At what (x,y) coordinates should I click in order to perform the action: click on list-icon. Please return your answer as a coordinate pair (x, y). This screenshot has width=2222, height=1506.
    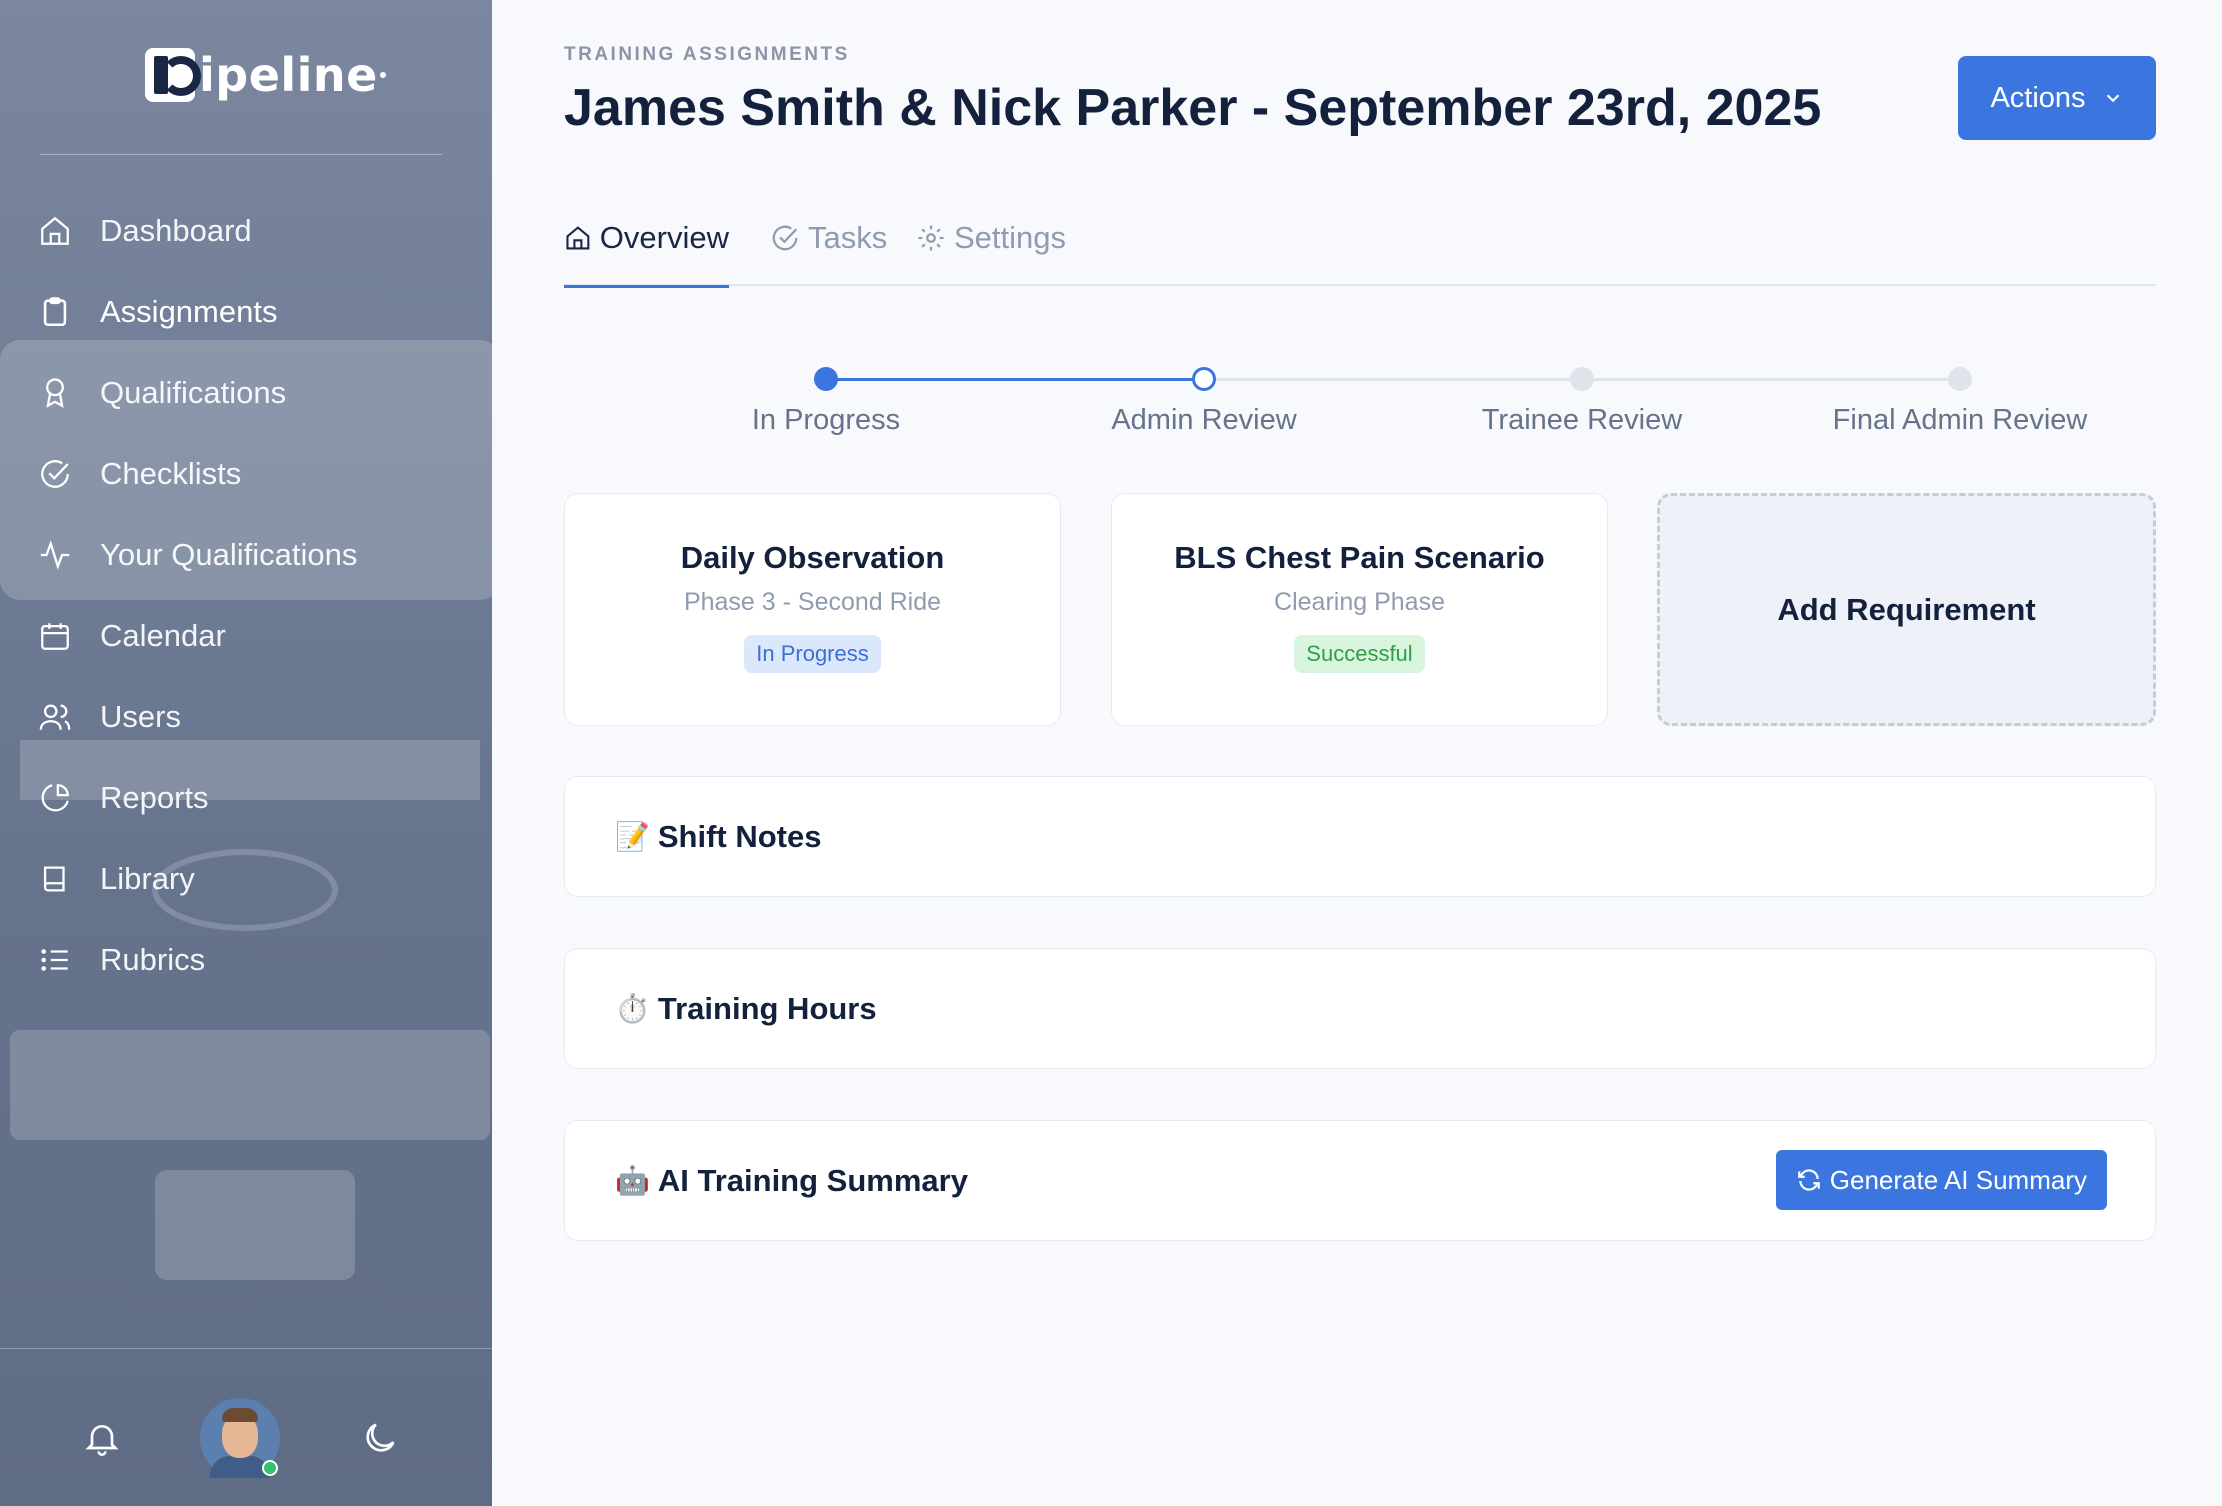
    Looking at the image, I should click on (54, 959).